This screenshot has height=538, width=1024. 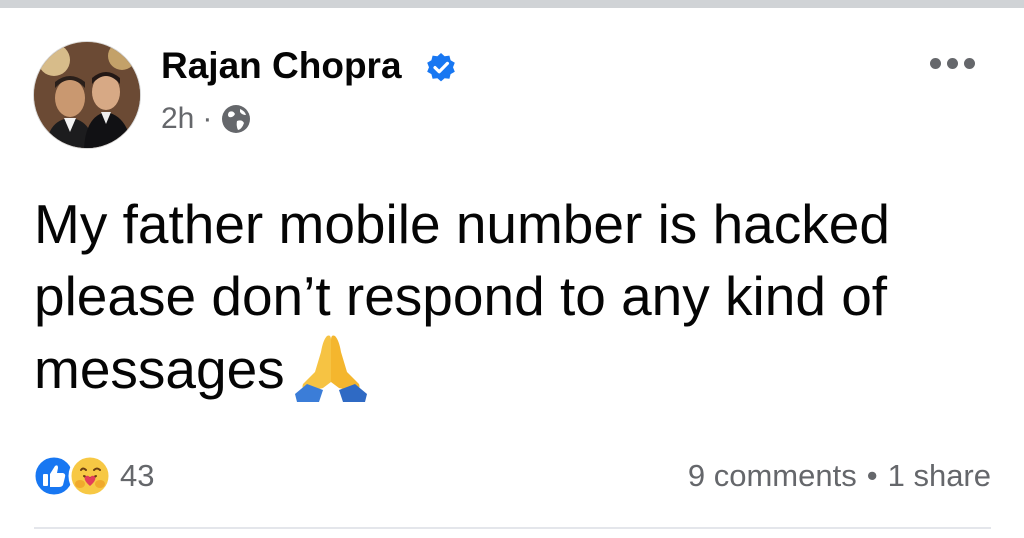 I want to click on care-reaction-icon, so click(x=90, y=476).